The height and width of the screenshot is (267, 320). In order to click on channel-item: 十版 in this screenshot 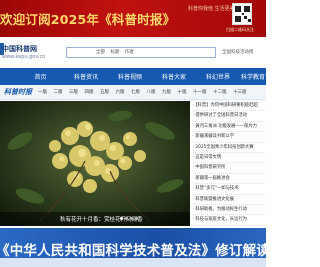, I will do `click(182, 92)`.